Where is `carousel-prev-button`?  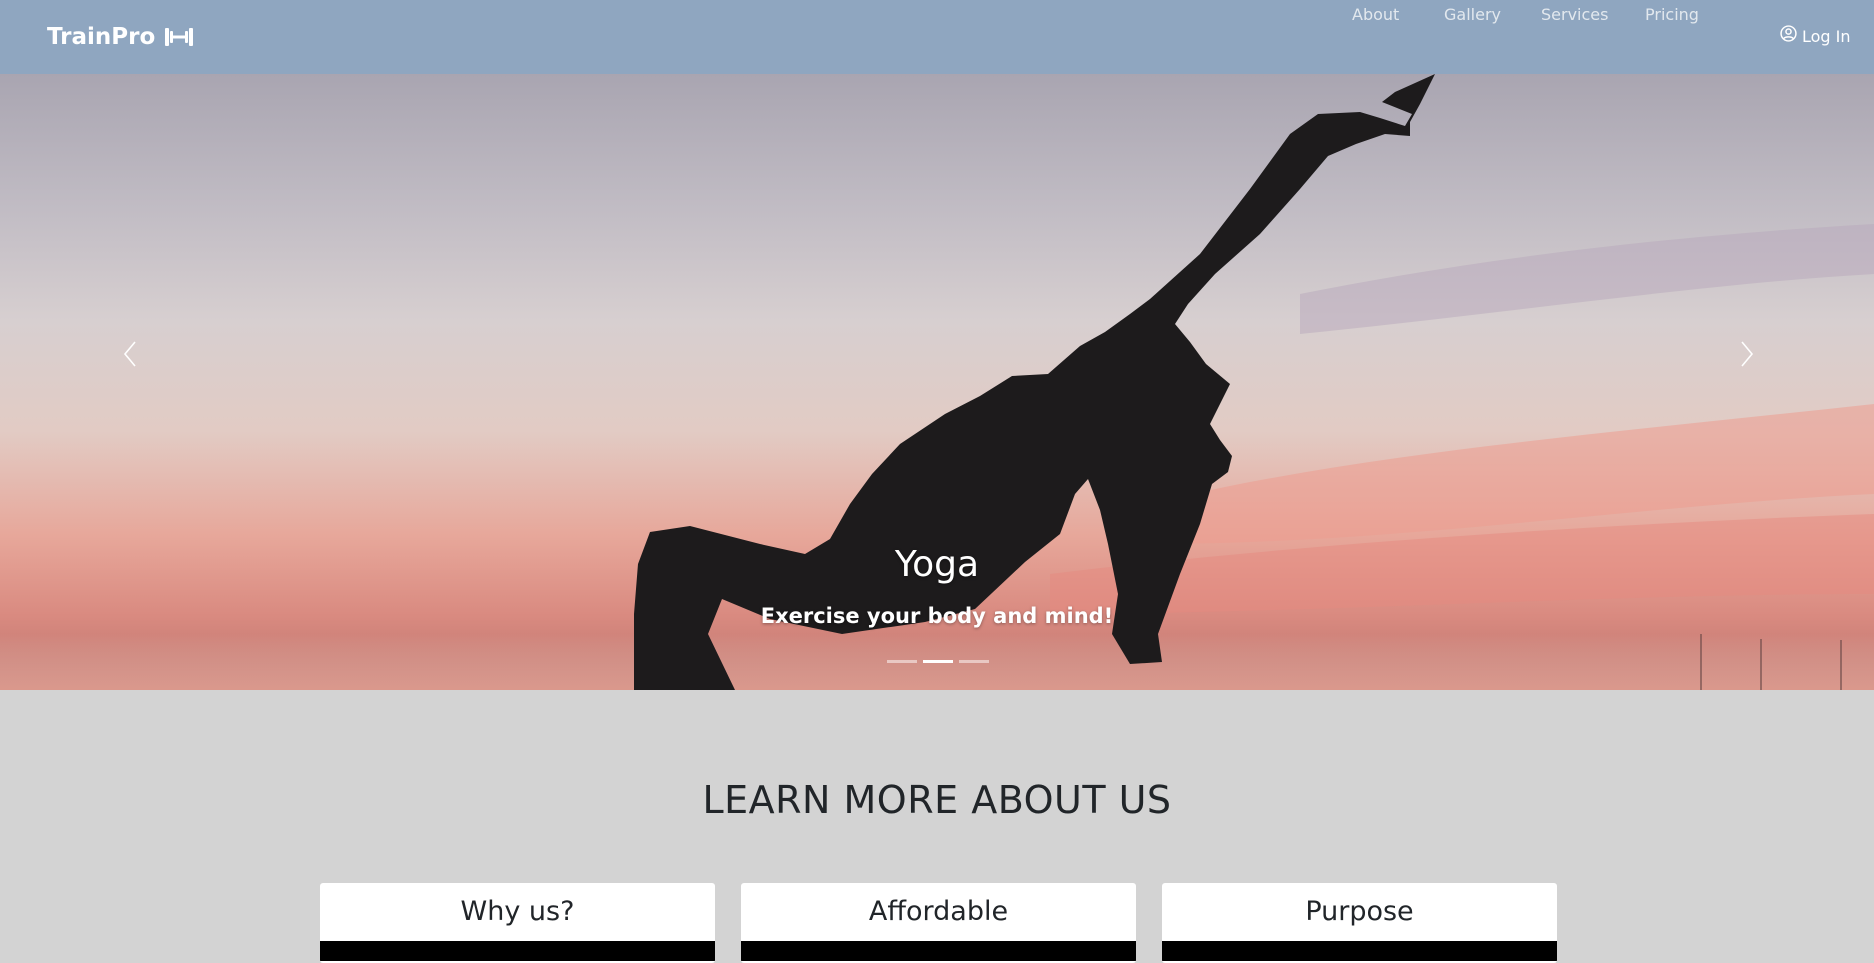
carousel-prev-button is located at coordinates (130, 356).